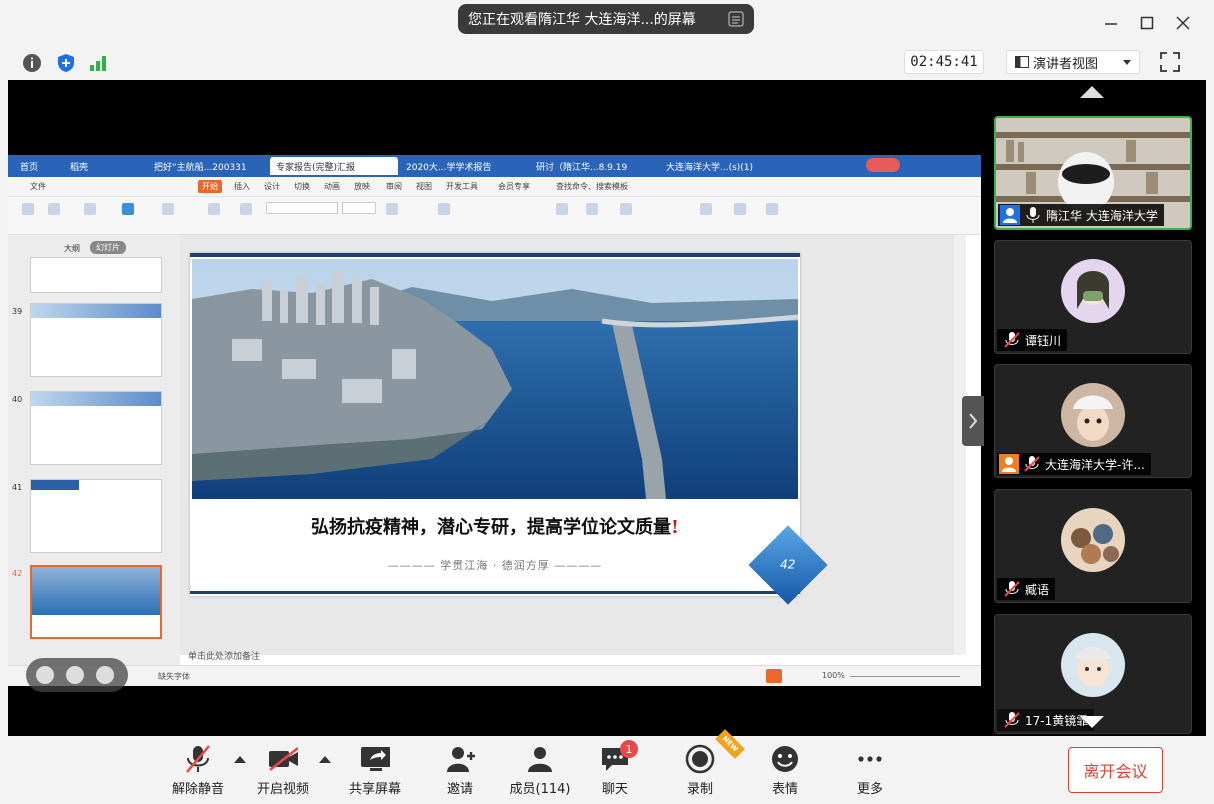 The width and height of the screenshot is (1214, 804). What do you see at coordinates (1127, 62) in the screenshot?
I see `chevron-down-icon` at bounding box center [1127, 62].